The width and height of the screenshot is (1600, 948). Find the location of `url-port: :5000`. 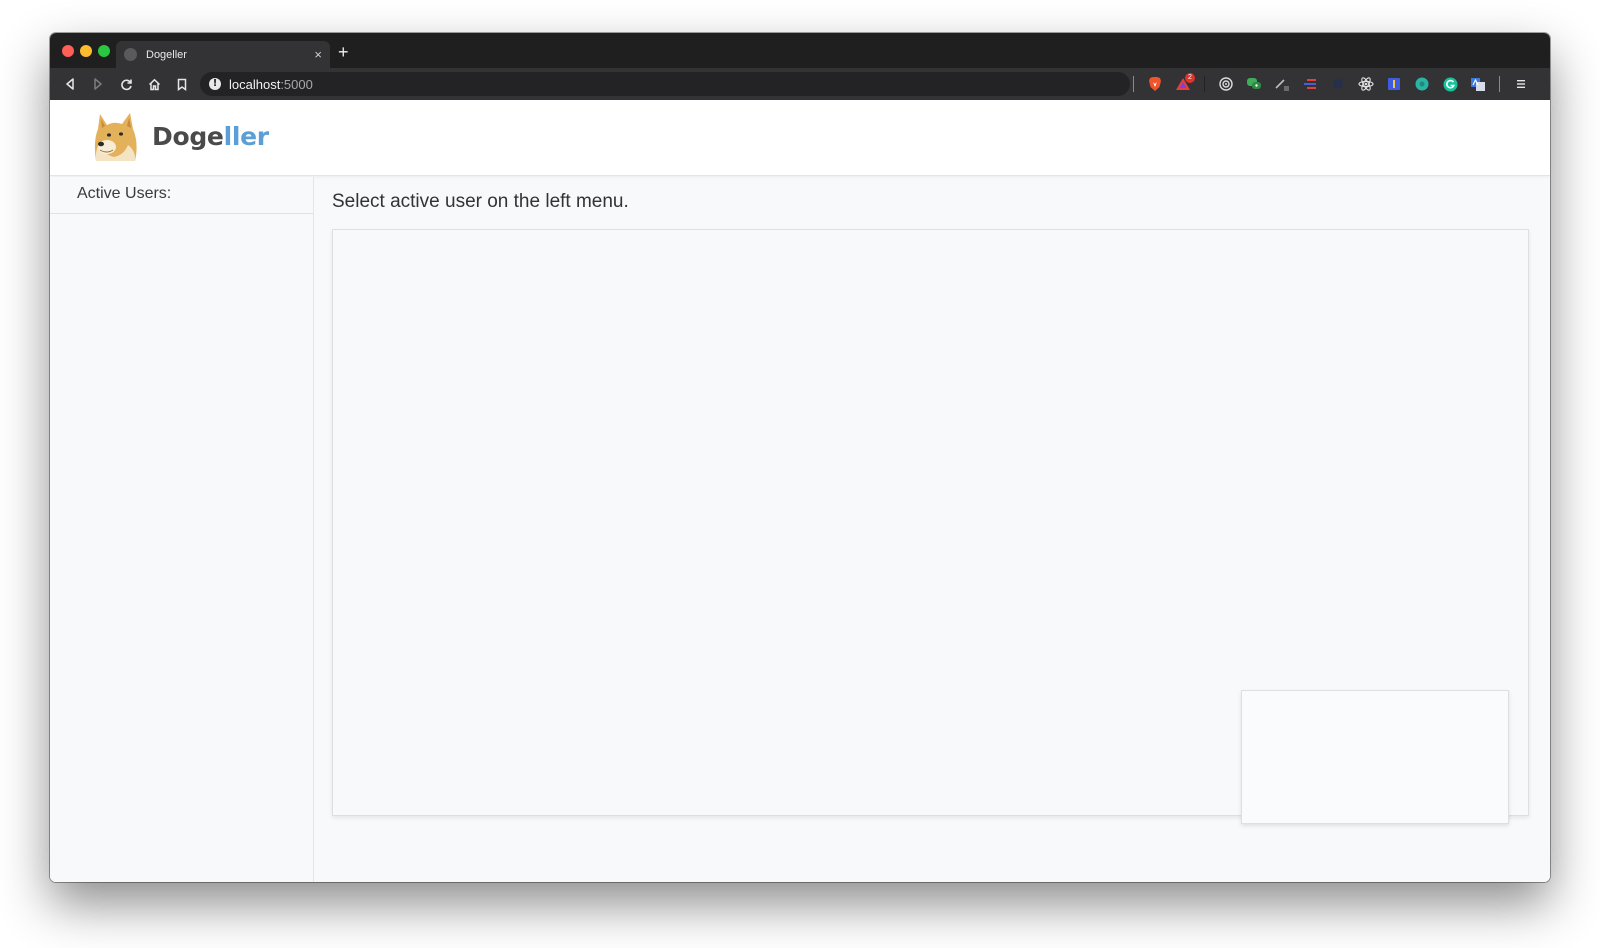

url-port: :5000 is located at coordinates (296, 84).